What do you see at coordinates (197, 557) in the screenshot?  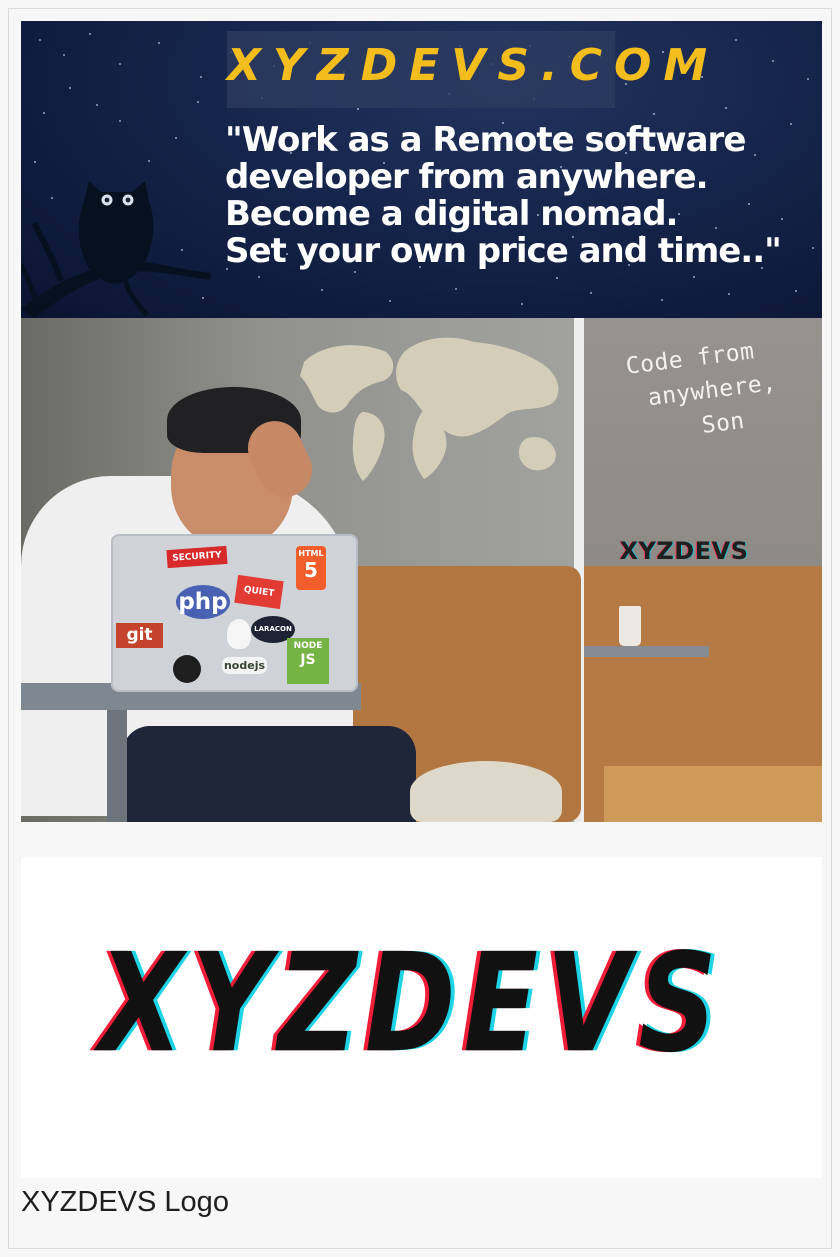 I see `security-sticker: SECURITY` at bounding box center [197, 557].